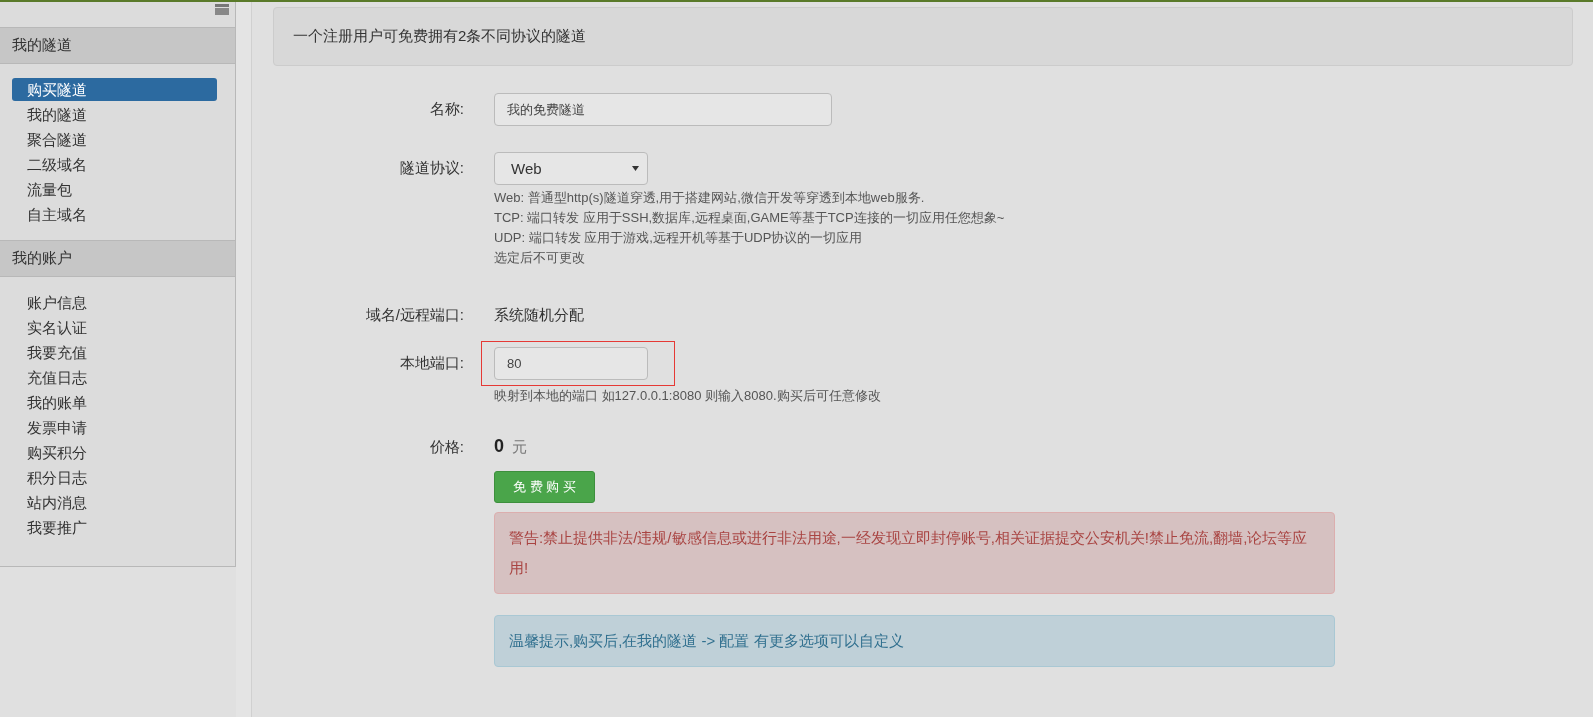 This screenshot has width=1593, height=717. Describe the element at coordinates (519, 447) in the screenshot. I see `price-unit: 元` at that location.